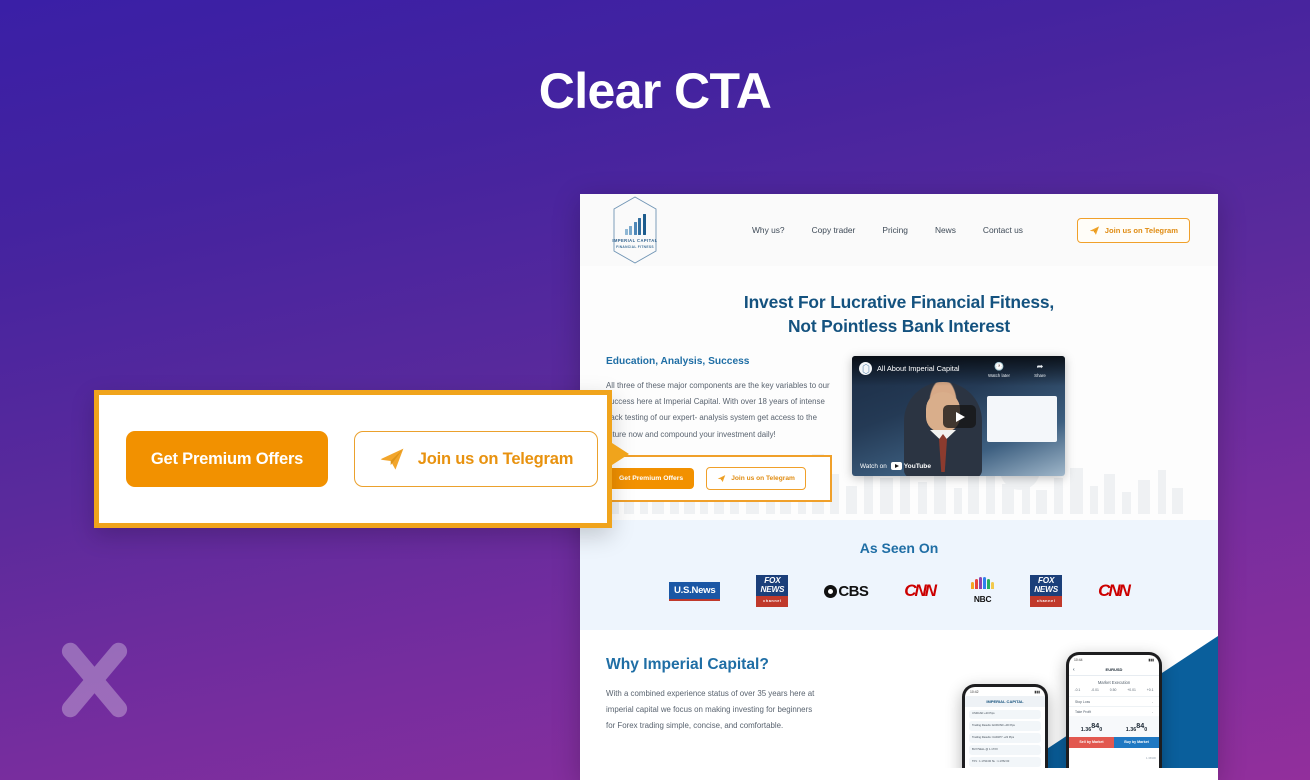 This screenshot has width=1310, height=780. I want to click on telegram-message: TP1 : 1.1790.00 SL : 1.1782.00, so click(1005, 762).